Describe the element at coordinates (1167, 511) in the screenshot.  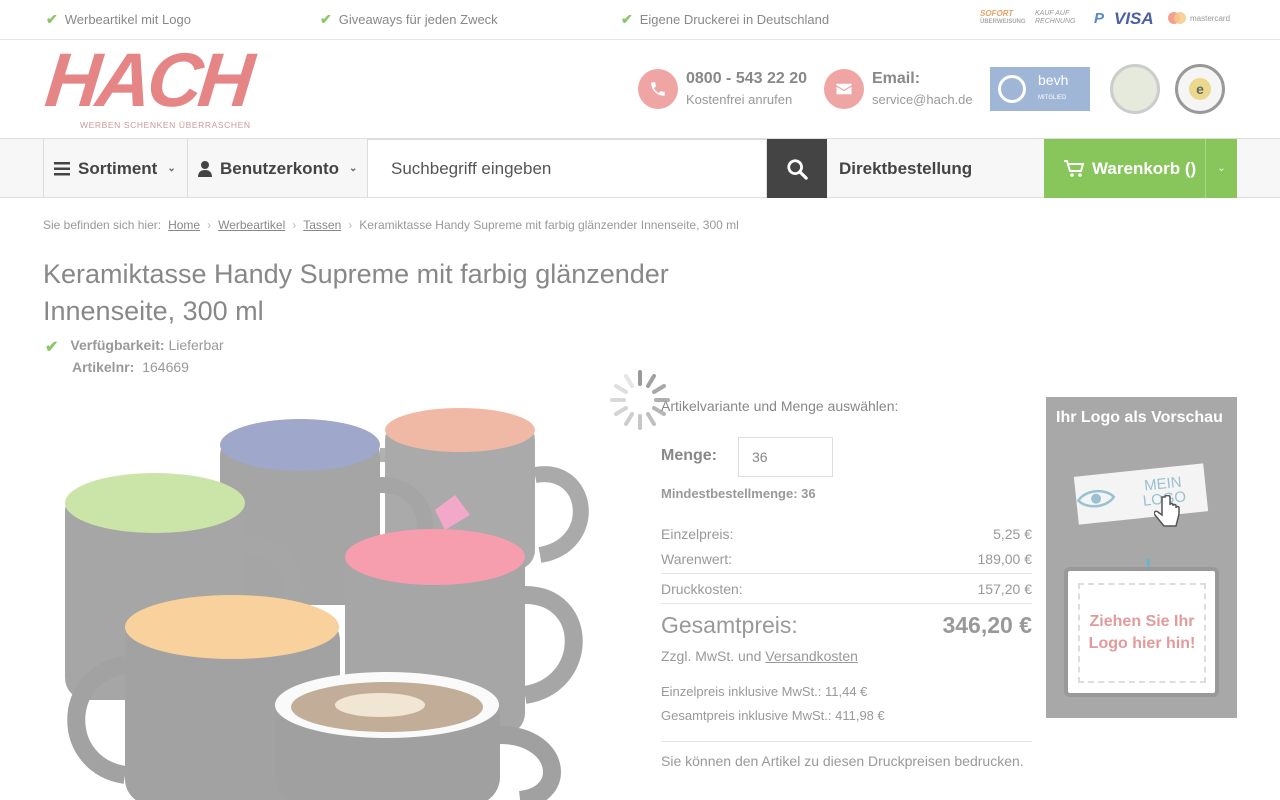
I see `hand-cursor-icon` at that location.